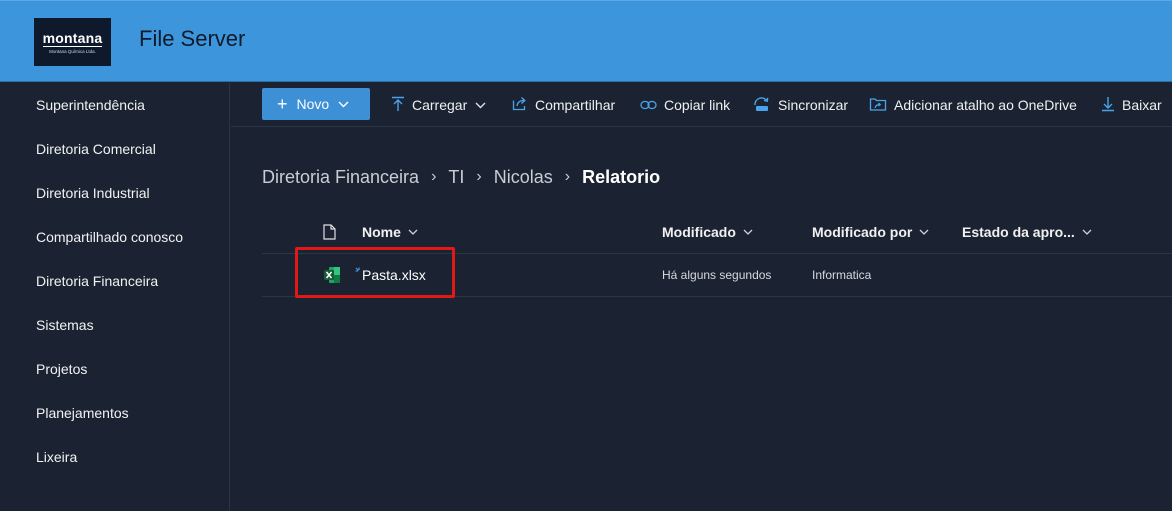 The image size is (1172, 511). What do you see at coordinates (985, 105) in the screenshot?
I see `onedrive-shortcut-label: Adicionar atalho ao OneDrive` at bounding box center [985, 105].